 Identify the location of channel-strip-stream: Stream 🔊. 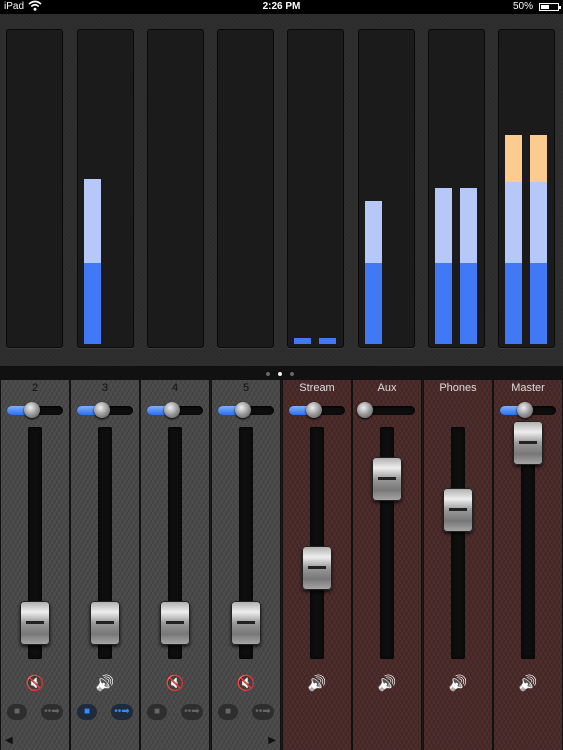
(317, 565).